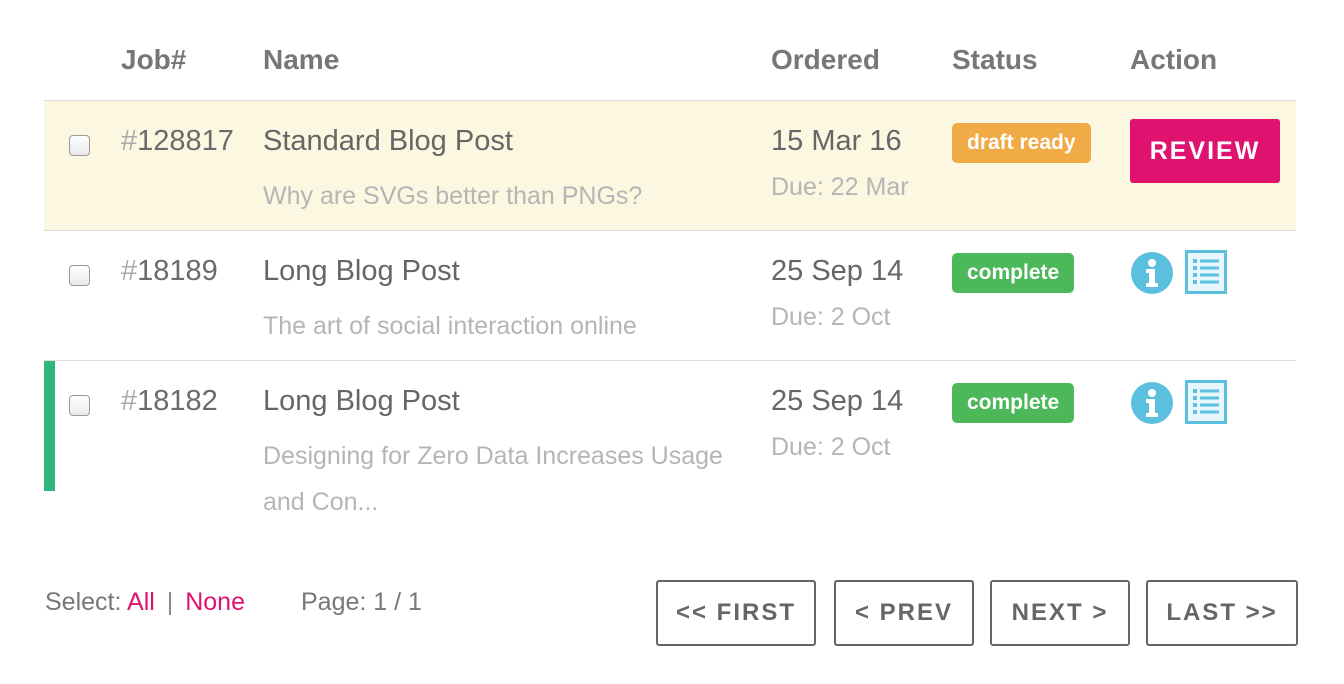  What do you see at coordinates (736, 613) in the screenshot?
I see `first-page-button: << FIRST` at bounding box center [736, 613].